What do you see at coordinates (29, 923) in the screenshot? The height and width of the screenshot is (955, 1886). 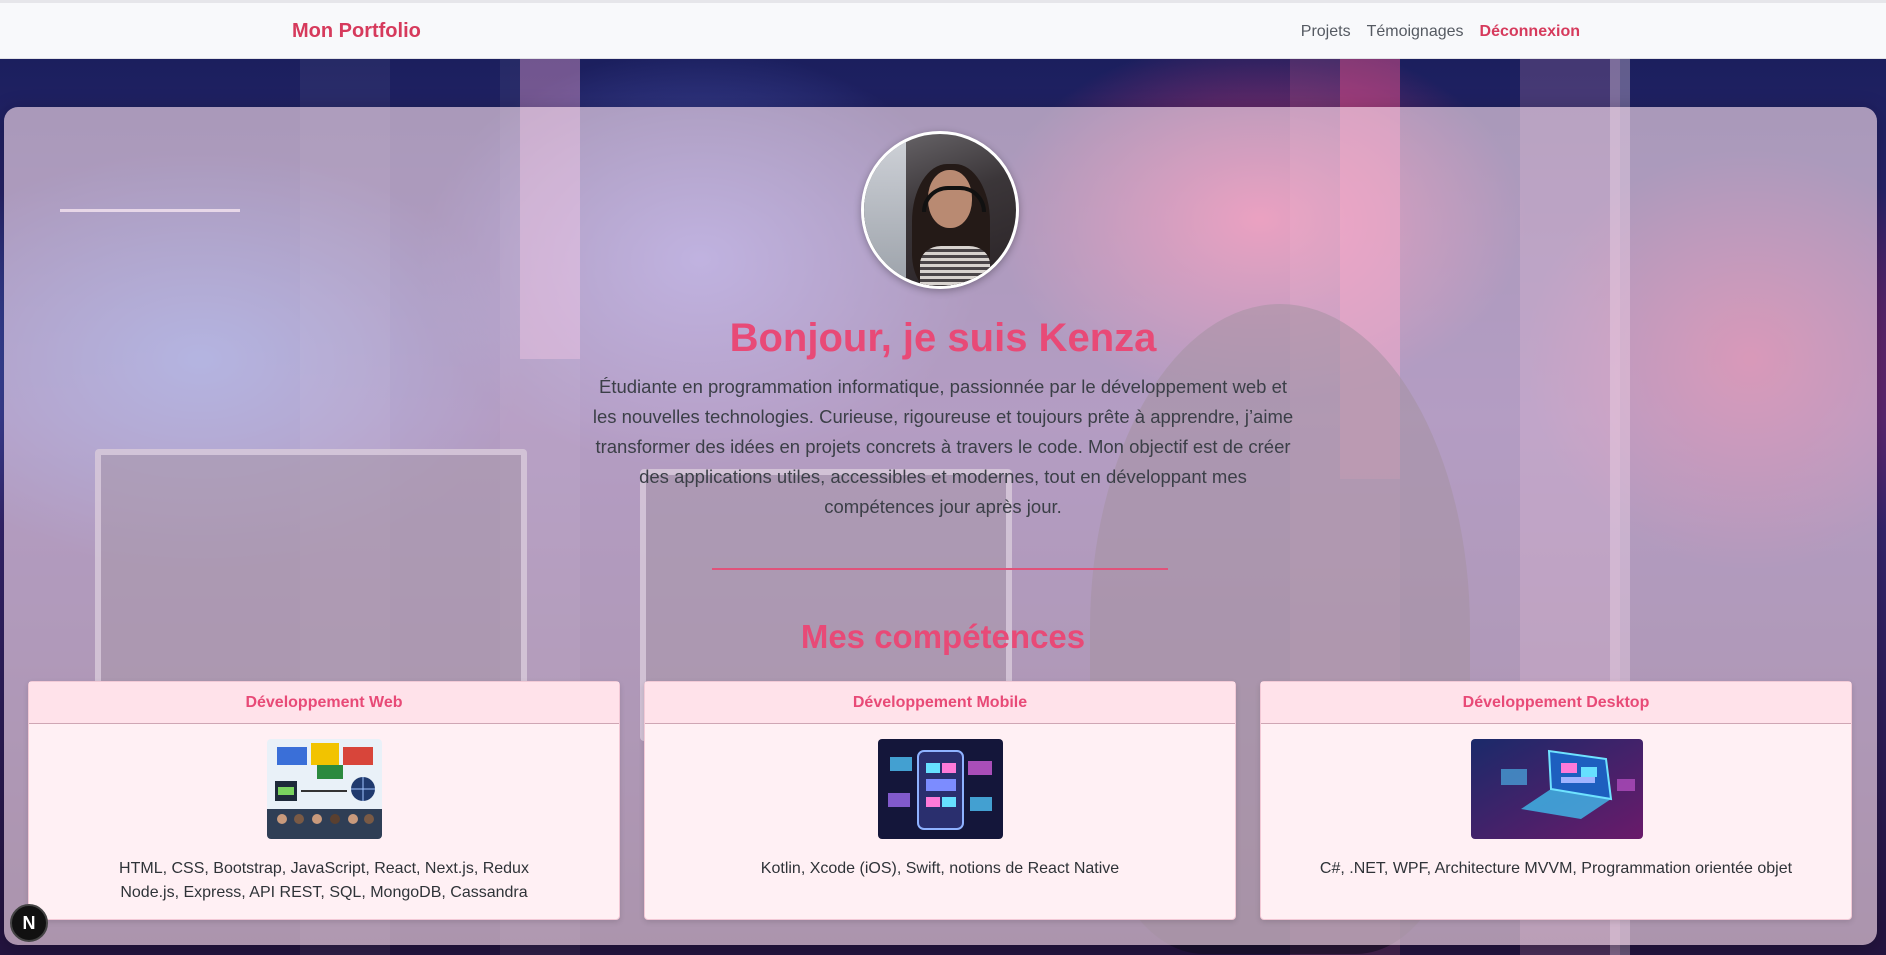 I see `nextjs-dev-badge: N` at bounding box center [29, 923].